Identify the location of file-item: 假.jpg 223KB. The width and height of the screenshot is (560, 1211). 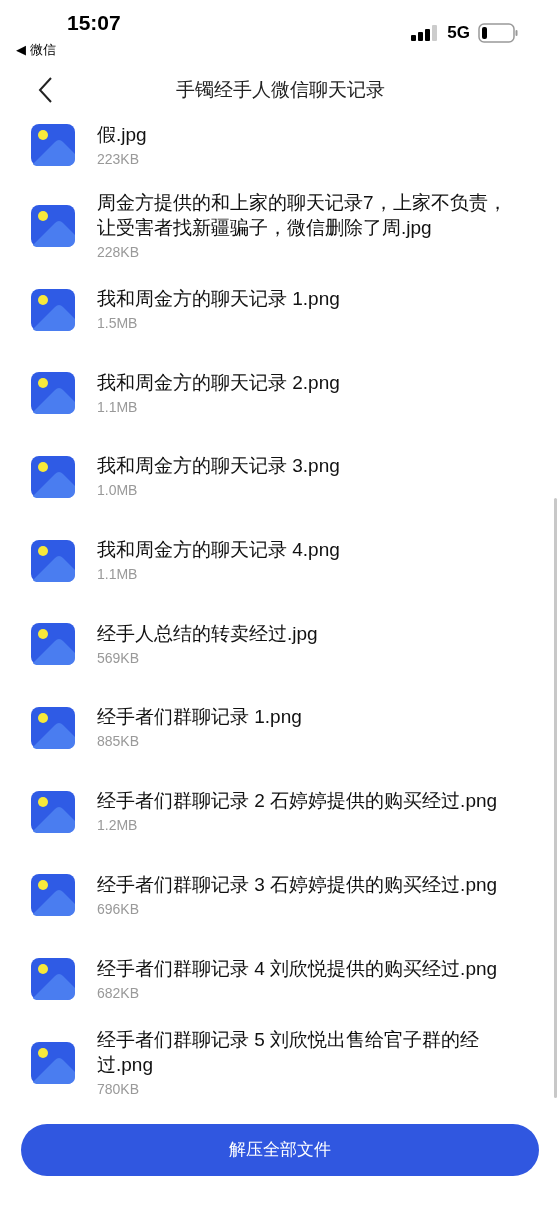
(280, 148).